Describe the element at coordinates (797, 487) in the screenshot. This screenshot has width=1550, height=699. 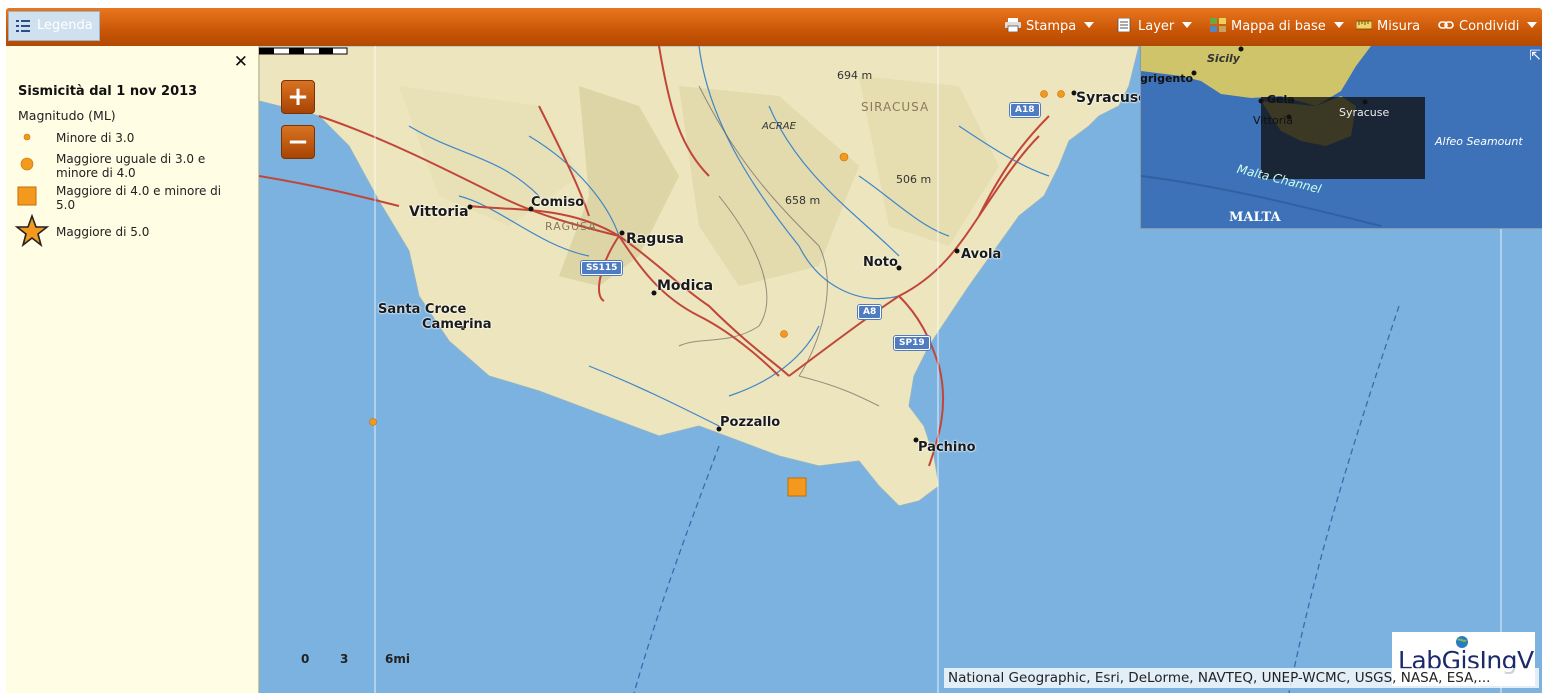
I see `quake-marker-square` at that location.